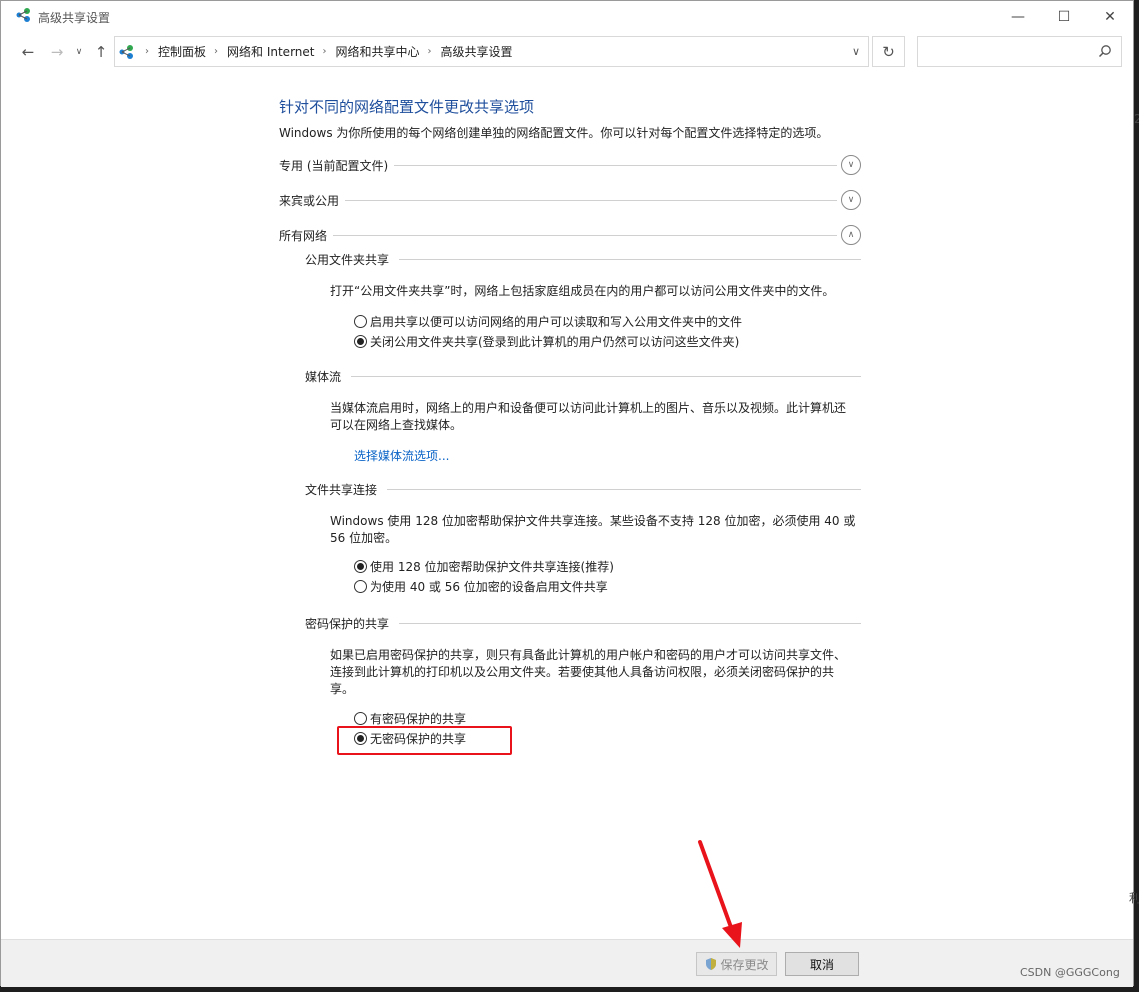 This screenshot has width=1139, height=992. I want to click on radio-label: 为使用 40 或 56 位加密的设备启用文件共享, so click(489, 586).